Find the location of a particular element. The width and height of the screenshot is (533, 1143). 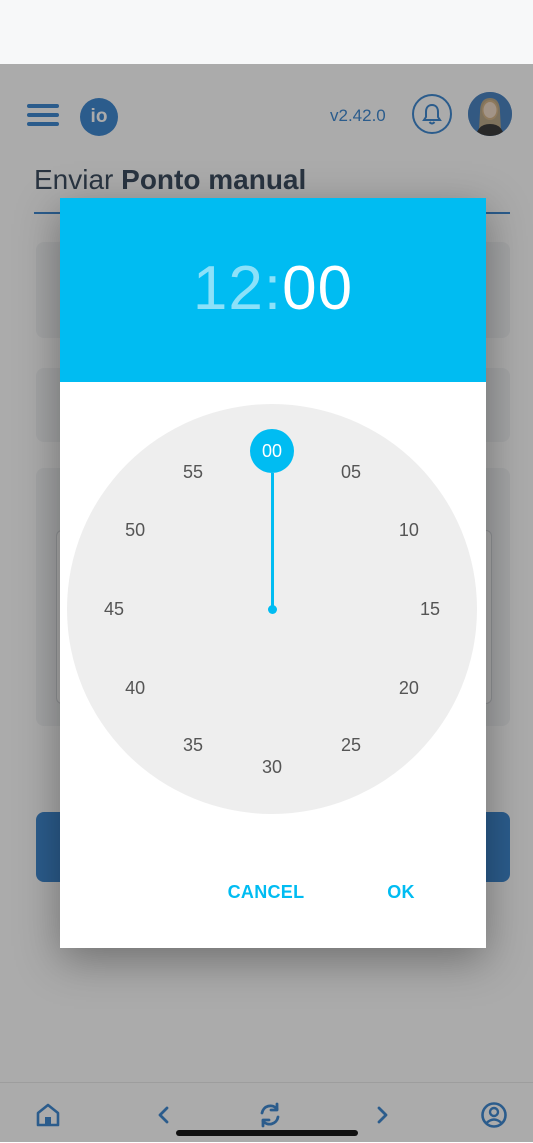

minute-20: 20 is located at coordinates (409, 688).